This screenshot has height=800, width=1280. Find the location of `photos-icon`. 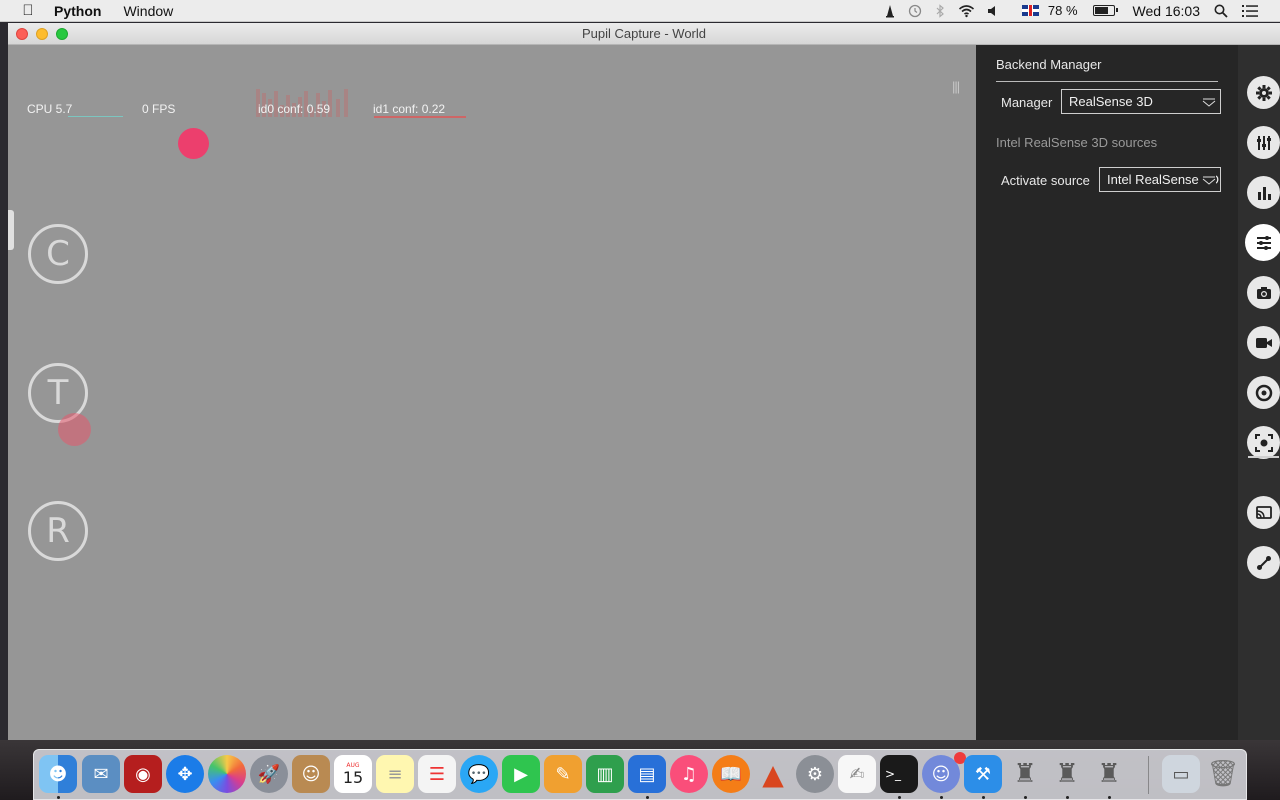

photos-icon is located at coordinates (227, 774).